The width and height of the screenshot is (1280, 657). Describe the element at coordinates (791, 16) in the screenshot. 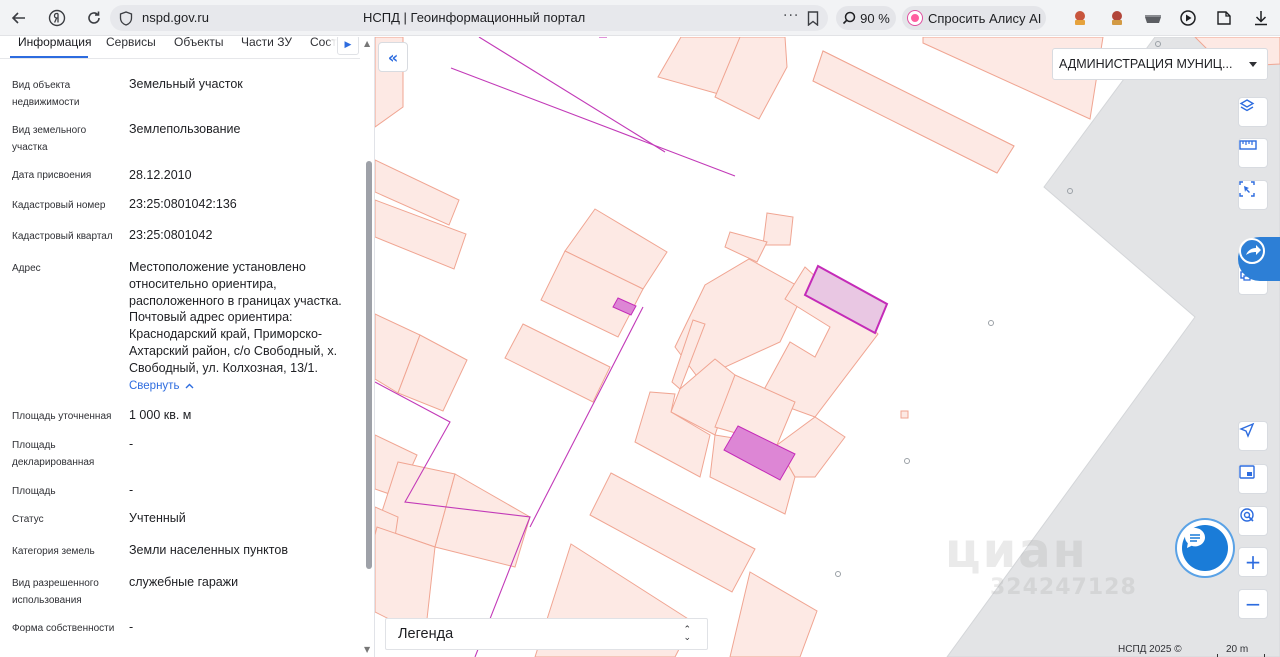

I see `more-icon: ···` at that location.